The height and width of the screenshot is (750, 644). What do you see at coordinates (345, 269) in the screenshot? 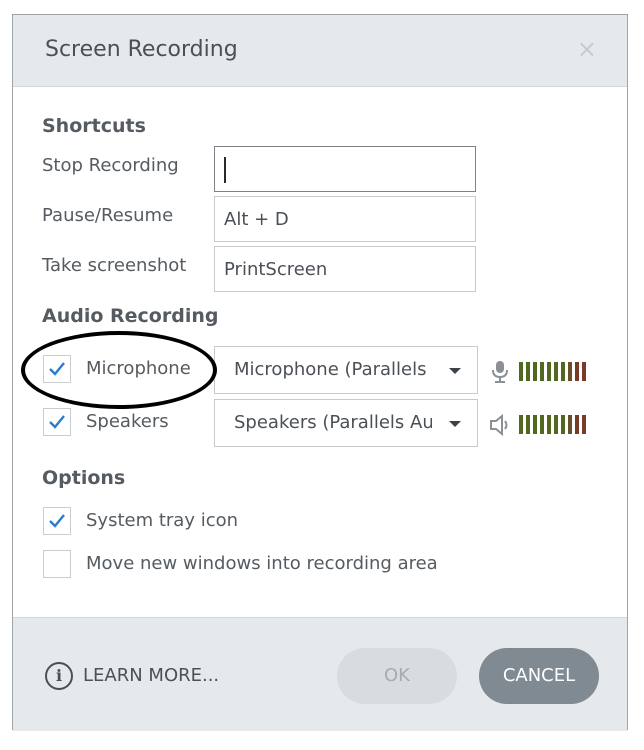
I see `take-screenshot-input` at bounding box center [345, 269].